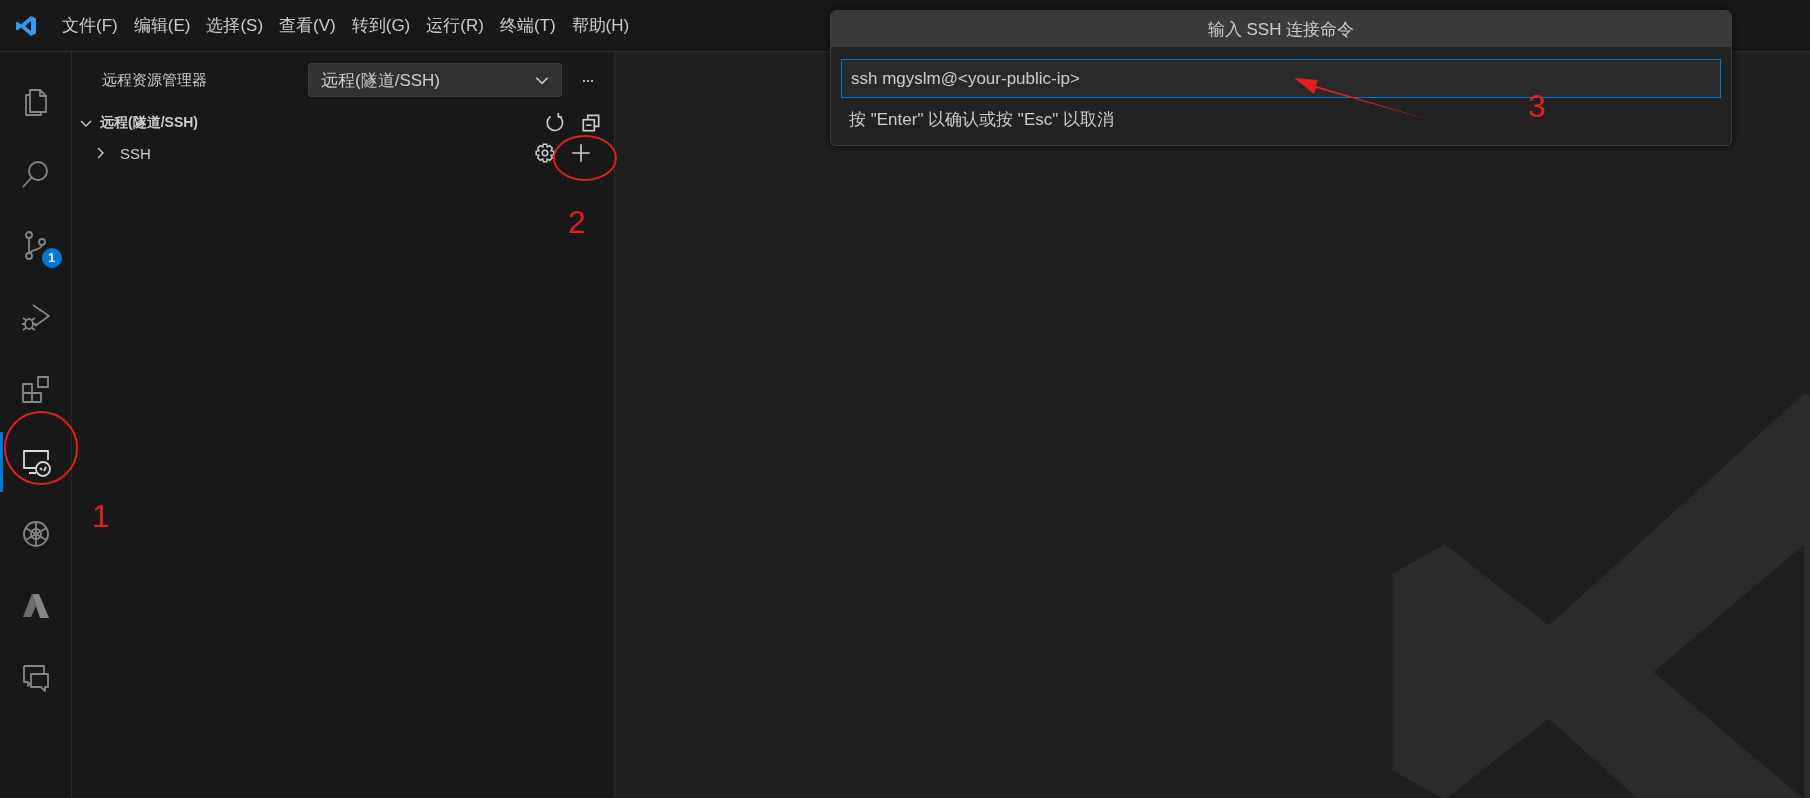 This screenshot has width=1810, height=798. I want to click on annotation-circle, so click(585, 158).